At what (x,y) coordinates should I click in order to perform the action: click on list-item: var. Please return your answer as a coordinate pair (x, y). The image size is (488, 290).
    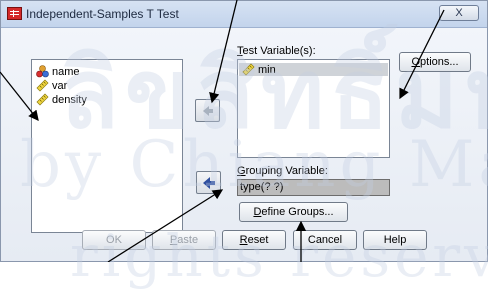
    Looking at the image, I should click on (51, 85).